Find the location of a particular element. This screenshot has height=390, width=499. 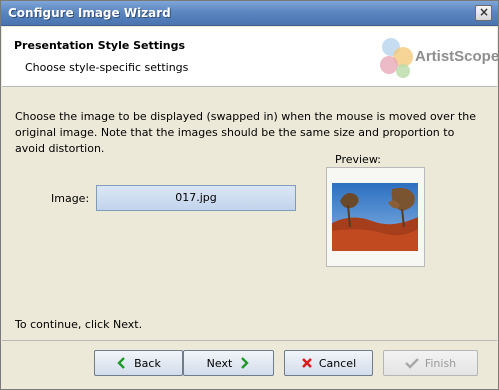

finish-button-label: Finish is located at coordinates (440, 363).